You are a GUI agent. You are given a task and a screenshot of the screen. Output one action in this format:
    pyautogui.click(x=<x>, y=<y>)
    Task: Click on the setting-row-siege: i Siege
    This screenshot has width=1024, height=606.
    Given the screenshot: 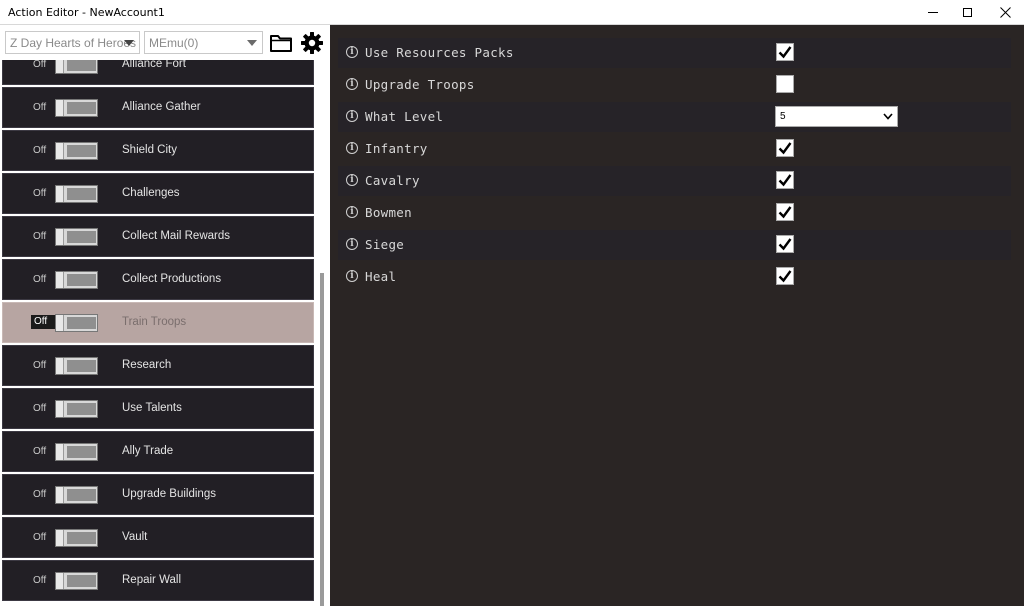 What is the action you would take?
    pyautogui.click(x=674, y=245)
    